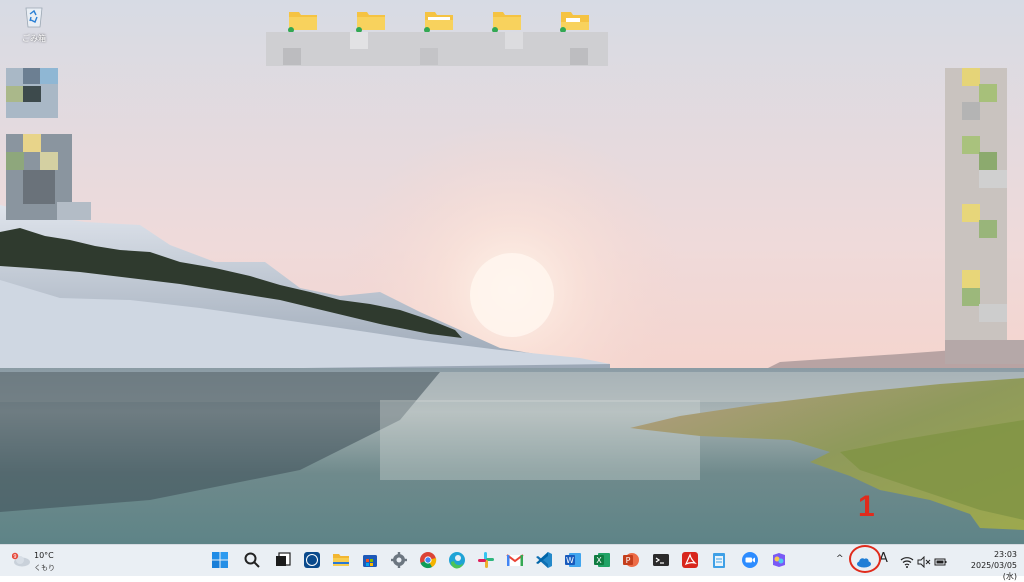 The width and height of the screenshot is (1024, 582). I want to click on powerpoint-button: P, so click(631, 560).